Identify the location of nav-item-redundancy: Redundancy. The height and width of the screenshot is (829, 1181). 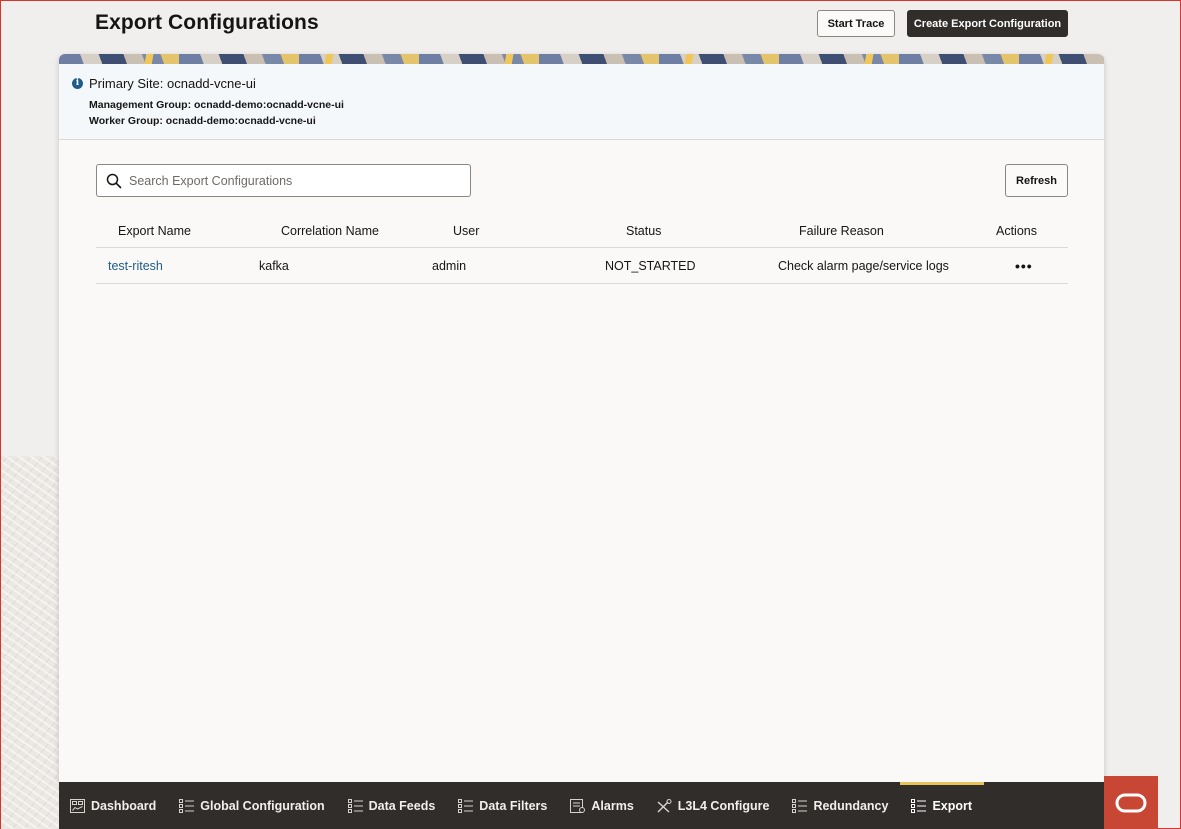
(840, 805).